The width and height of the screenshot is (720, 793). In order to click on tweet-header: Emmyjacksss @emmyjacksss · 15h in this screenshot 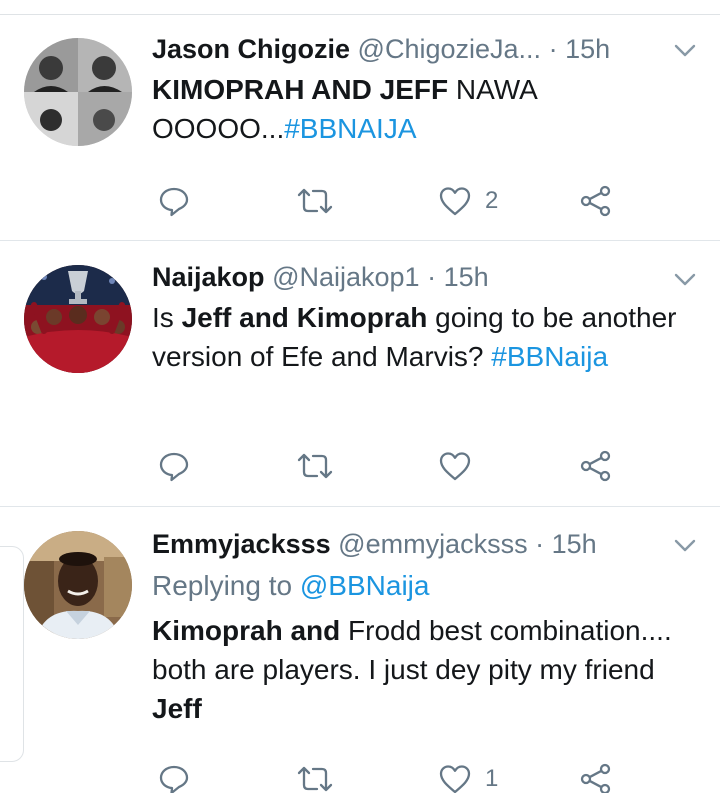, I will do `click(436, 544)`.